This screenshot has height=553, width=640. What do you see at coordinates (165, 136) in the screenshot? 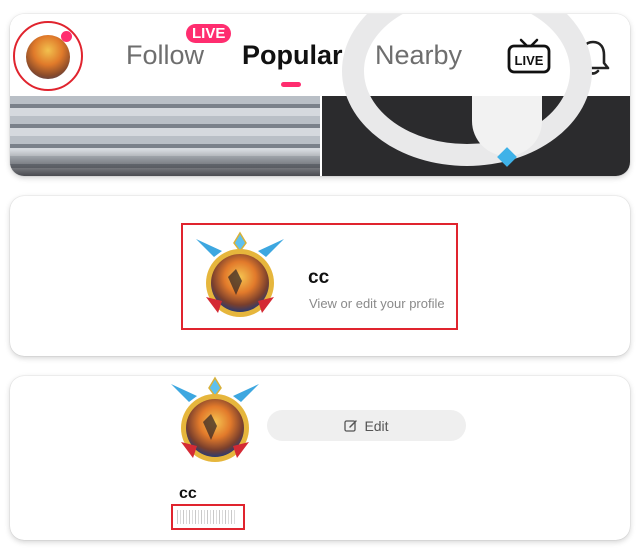
I see `video-thumbnail-building` at bounding box center [165, 136].